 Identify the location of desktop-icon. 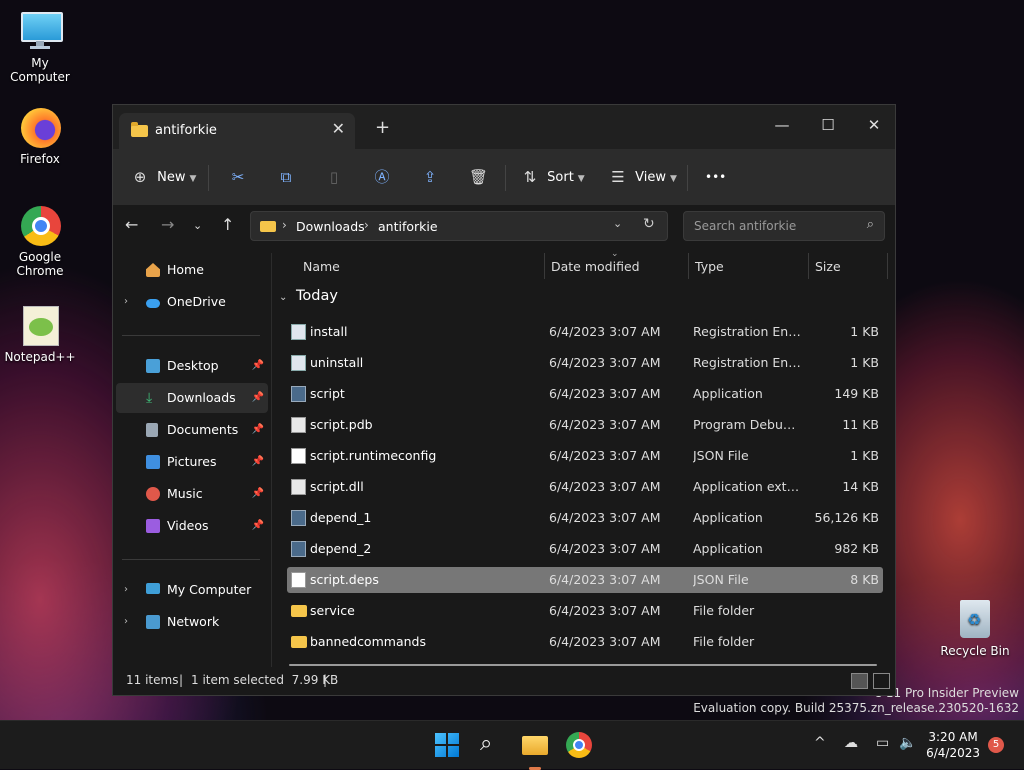
(153, 366).